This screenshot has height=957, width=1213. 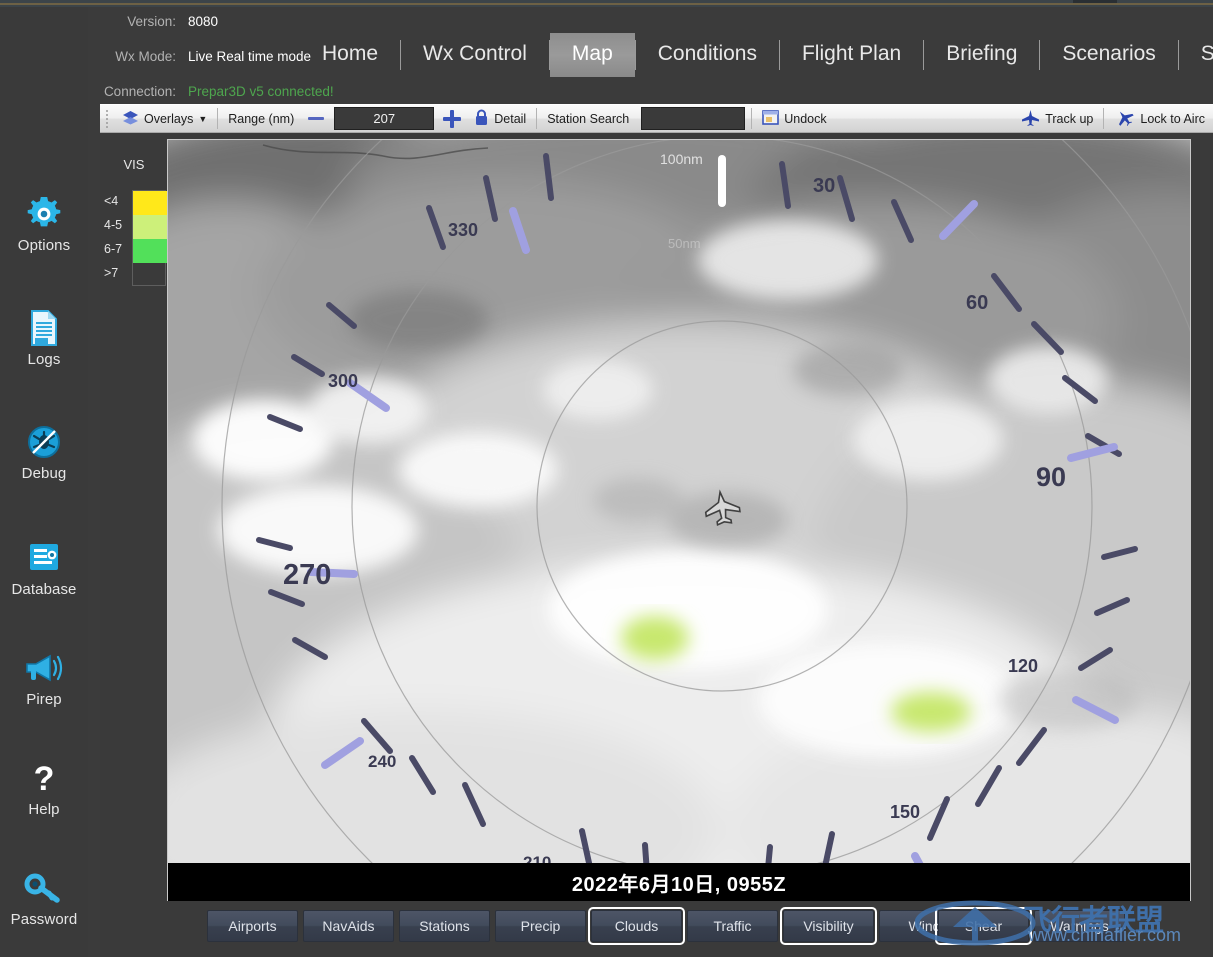 What do you see at coordinates (592, 54) in the screenshot?
I see `tab-map: Map` at bounding box center [592, 54].